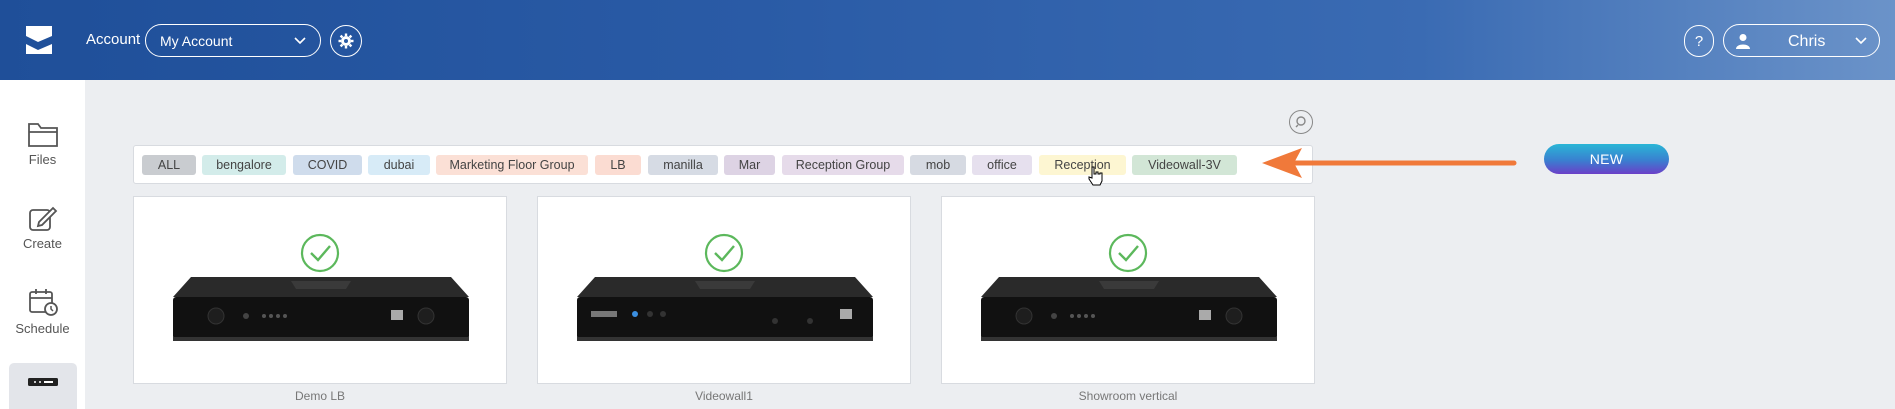  What do you see at coordinates (1082, 165) in the screenshot?
I see `tag-filter: Reception` at bounding box center [1082, 165].